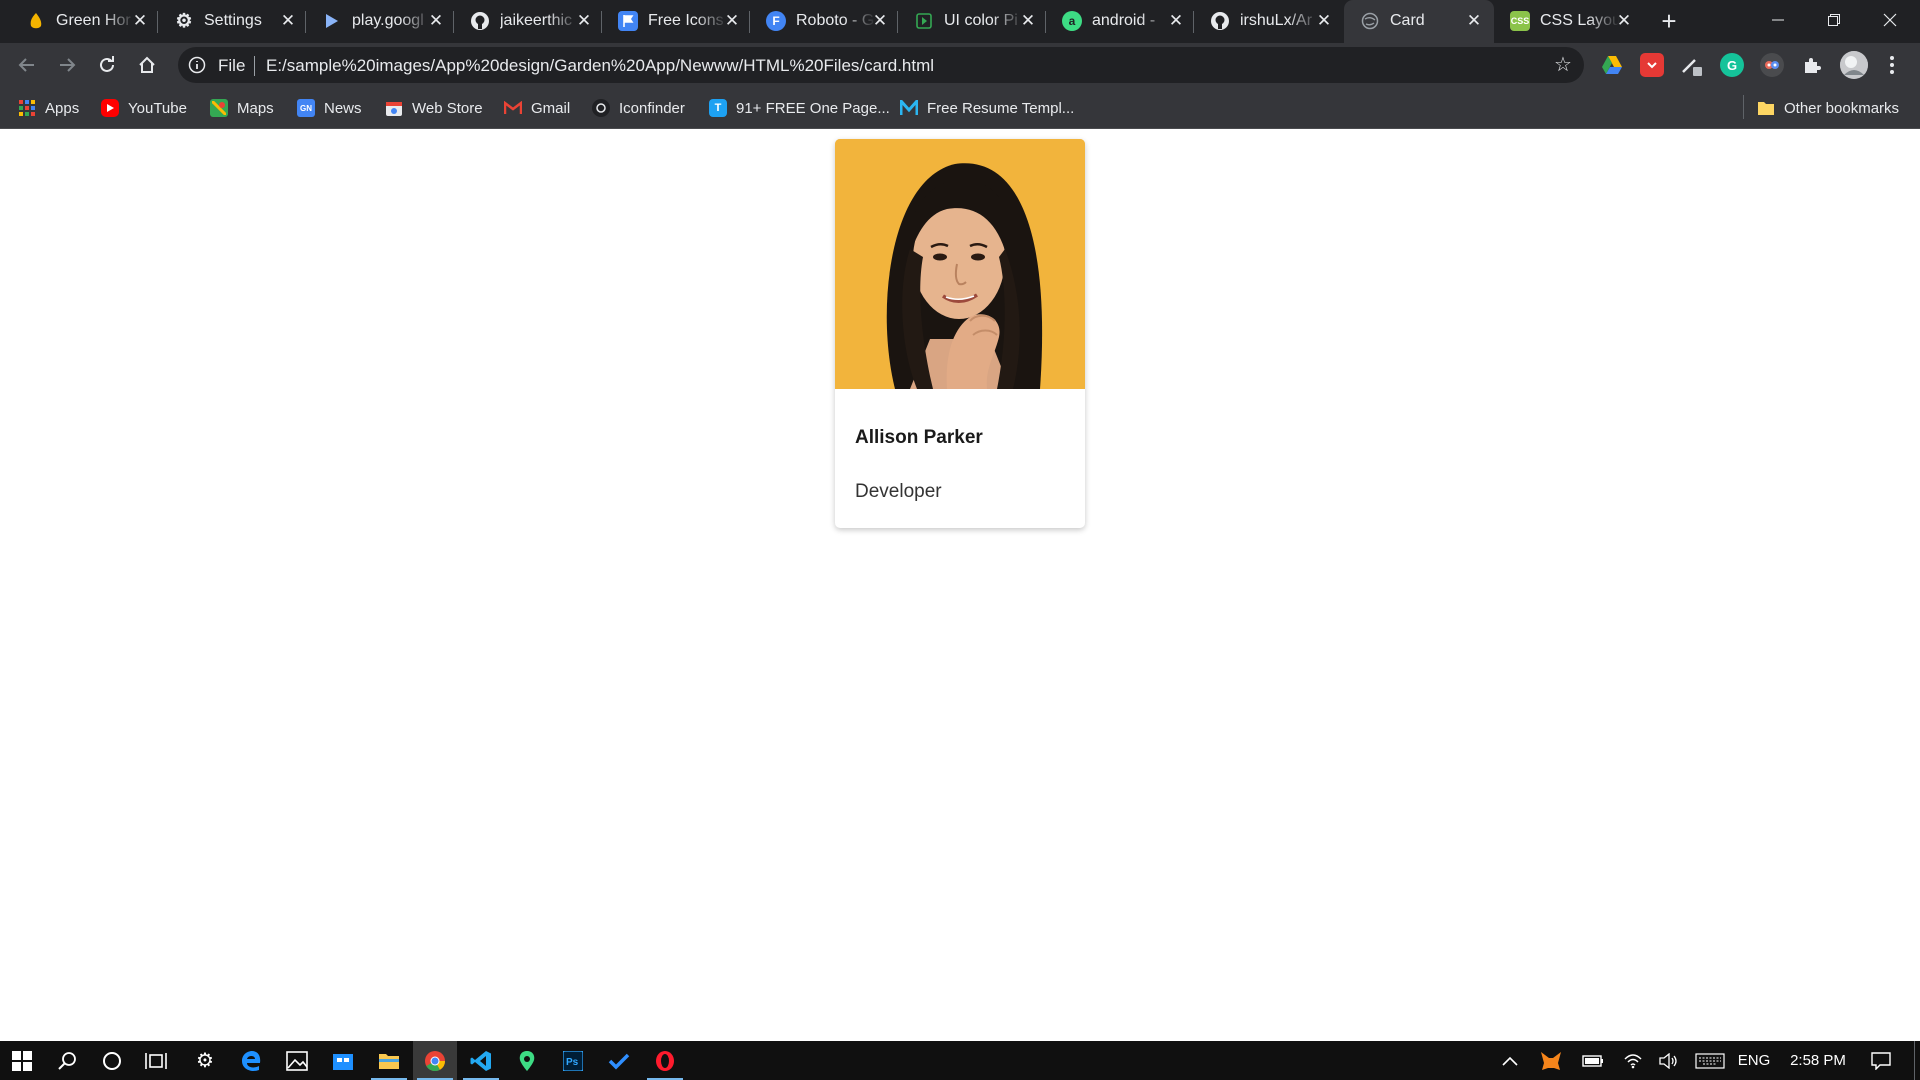  Describe the element at coordinates (67, 65) in the screenshot. I see `forward-button` at that location.